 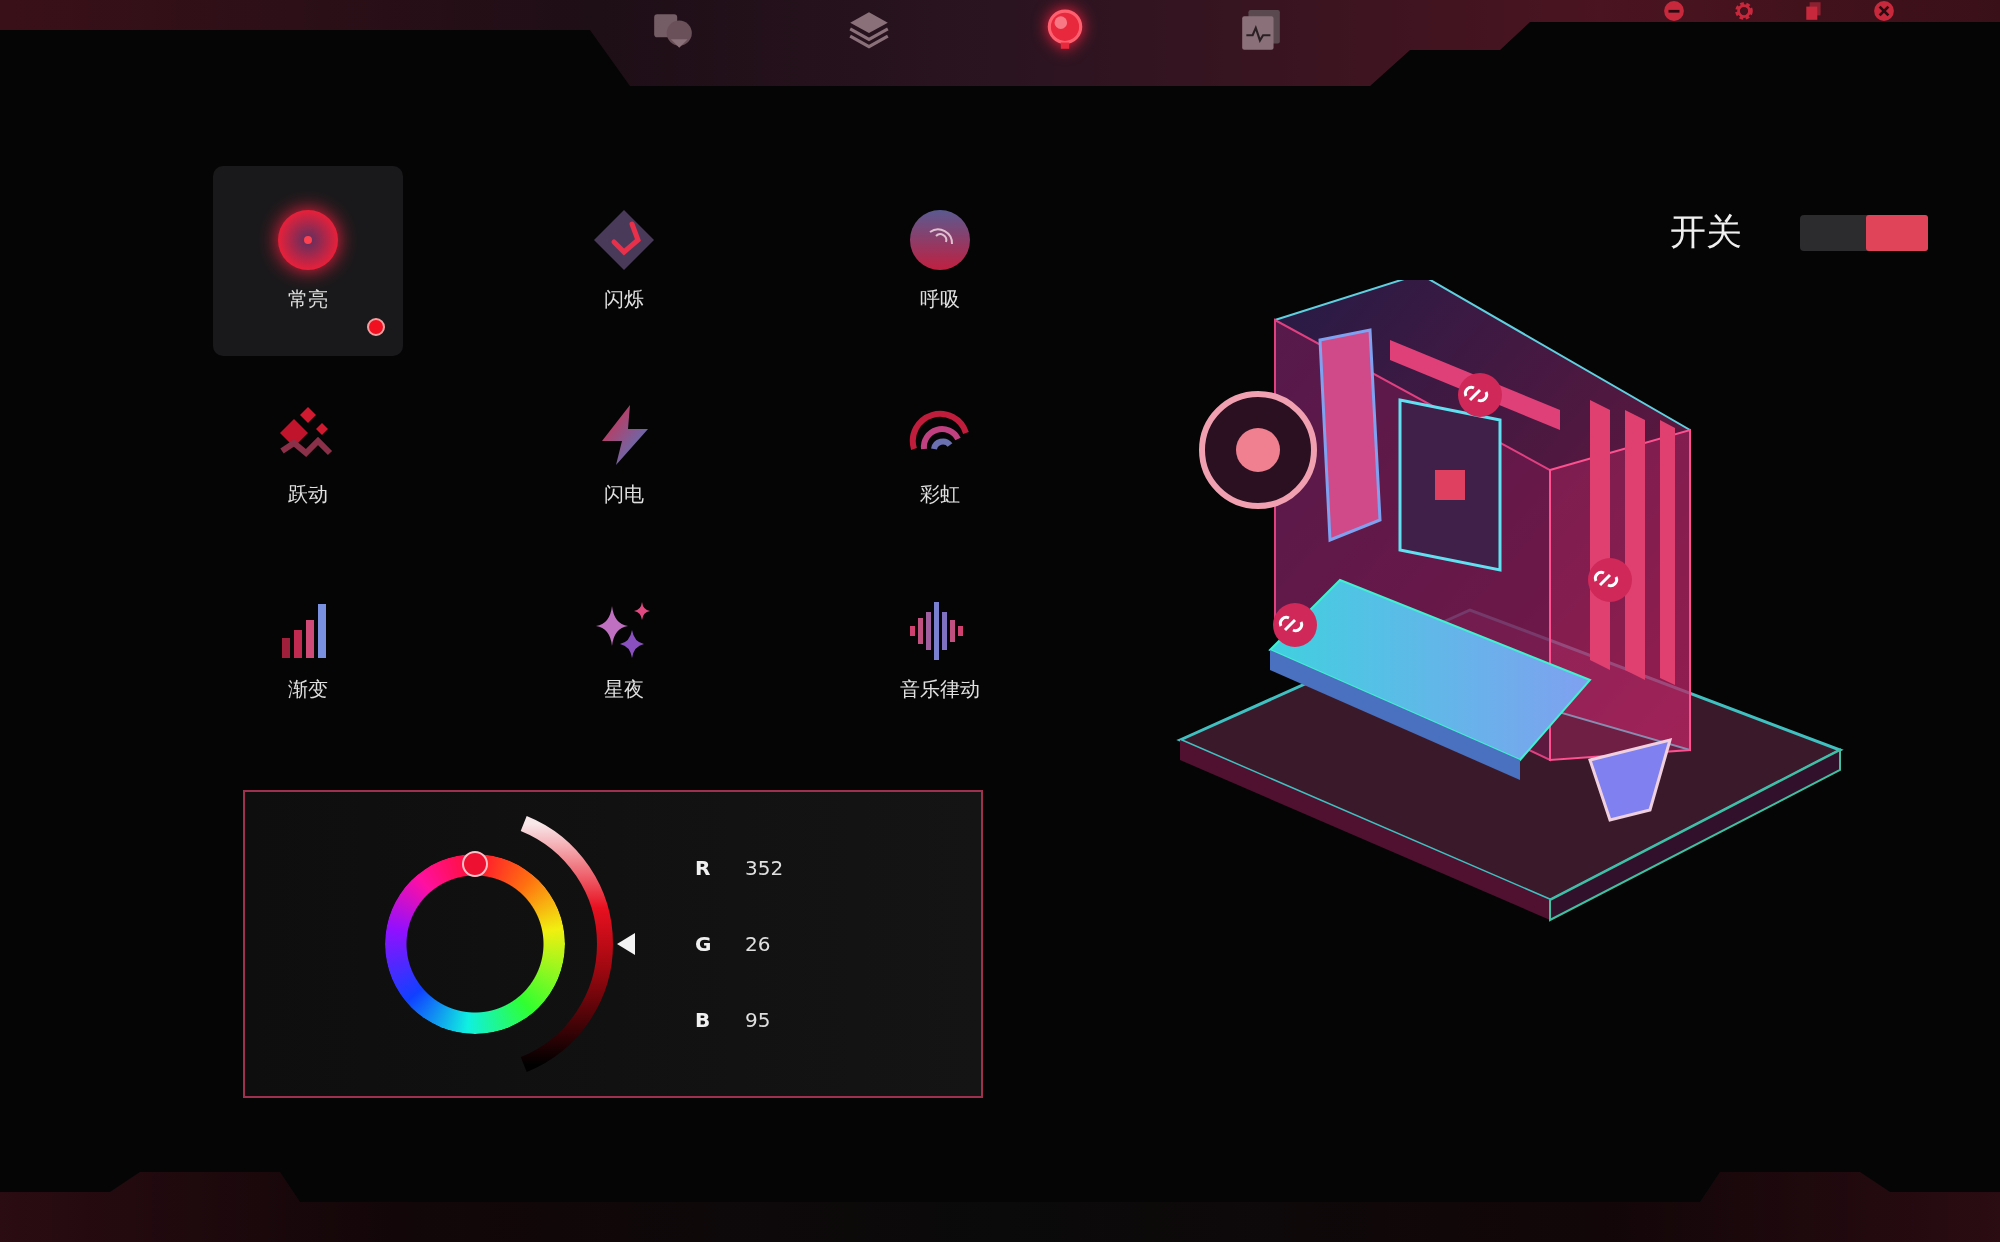 What do you see at coordinates (1884, 11) in the screenshot?
I see `close-button` at bounding box center [1884, 11].